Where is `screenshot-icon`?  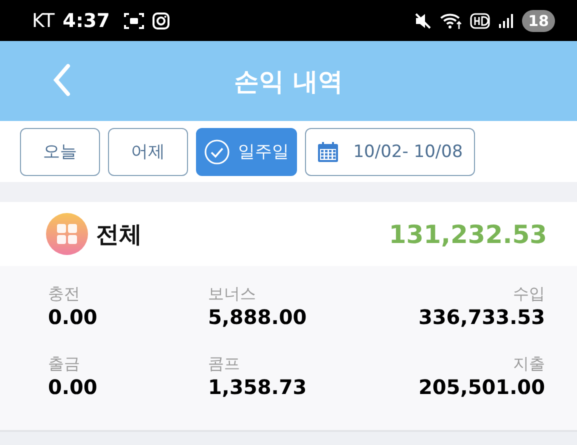
screenshot-icon is located at coordinates (134, 21).